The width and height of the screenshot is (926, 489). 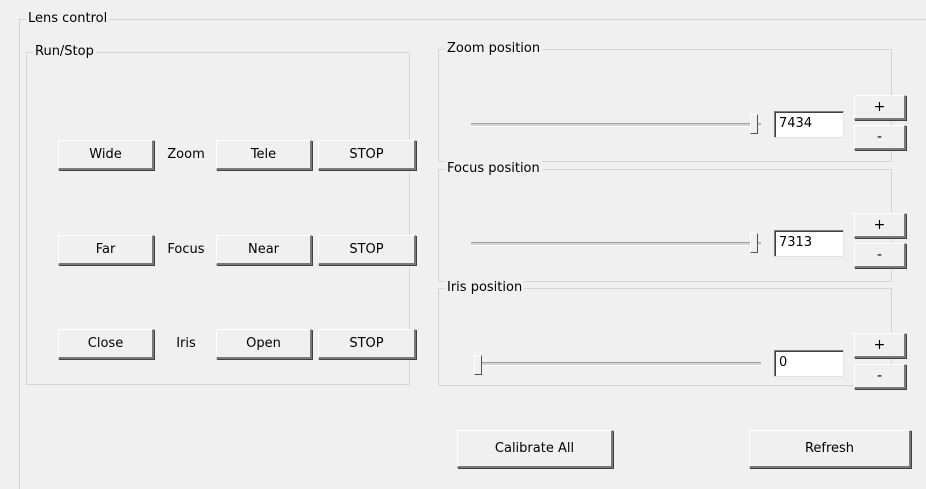 What do you see at coordinates (754, 124) in the screenshot?
I see `zoom-slider-thumb` at bounding box center [754, 124].